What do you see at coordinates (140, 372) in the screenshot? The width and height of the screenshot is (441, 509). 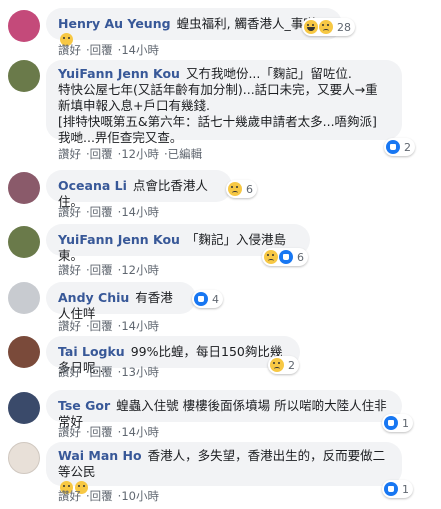 I see `timestamp: 13小時` at bounding box center [140, 372].